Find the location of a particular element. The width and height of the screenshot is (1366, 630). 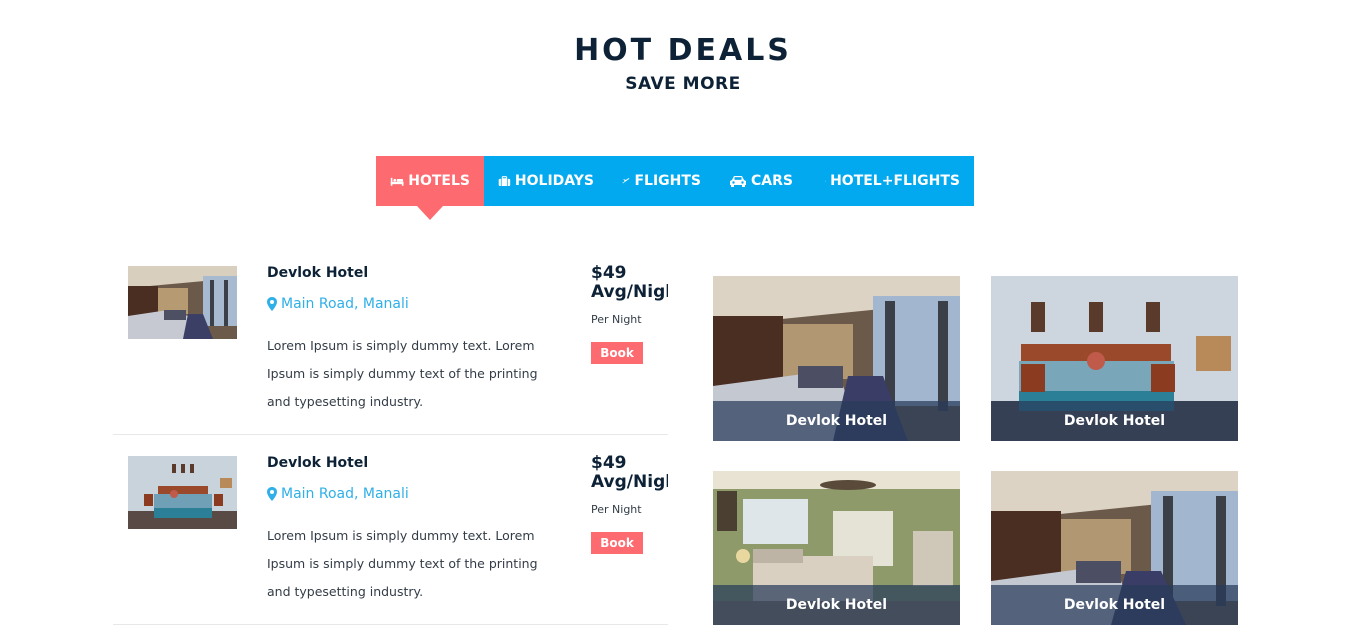

plane-icon is located at coordinates (626, 181).